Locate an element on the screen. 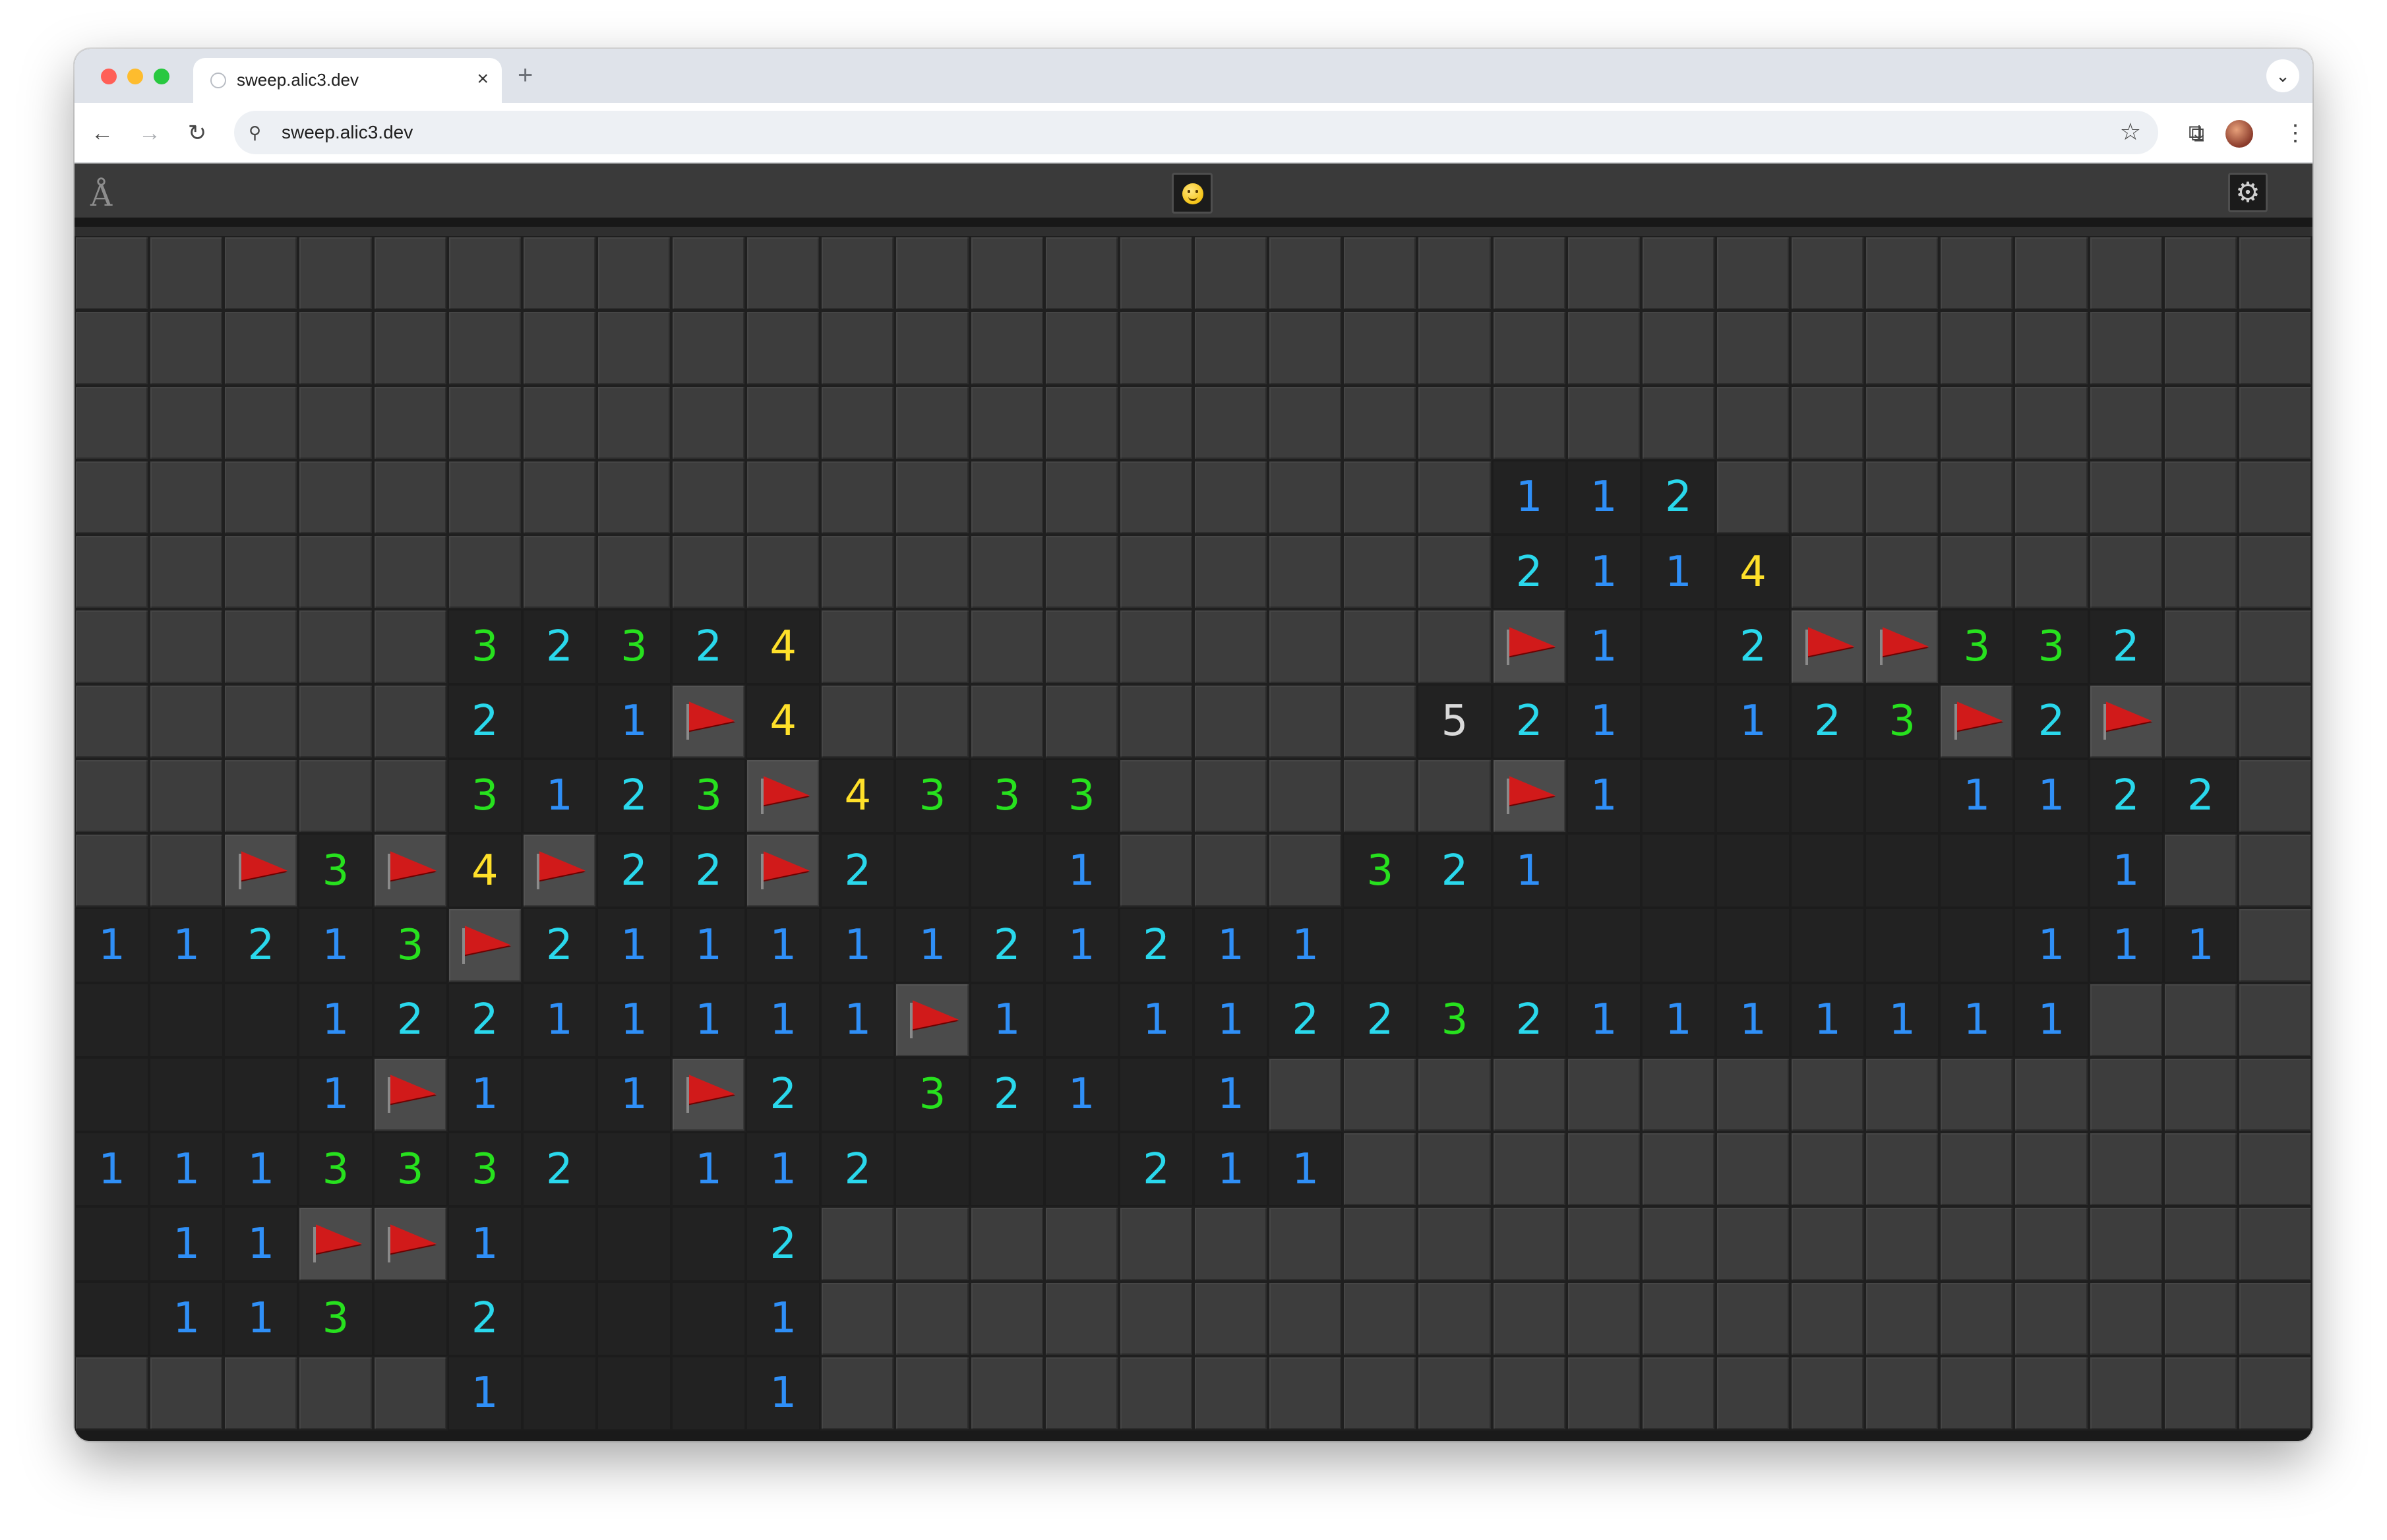  tab-search-button: ⌄ is located at coordinates (2282, 75).